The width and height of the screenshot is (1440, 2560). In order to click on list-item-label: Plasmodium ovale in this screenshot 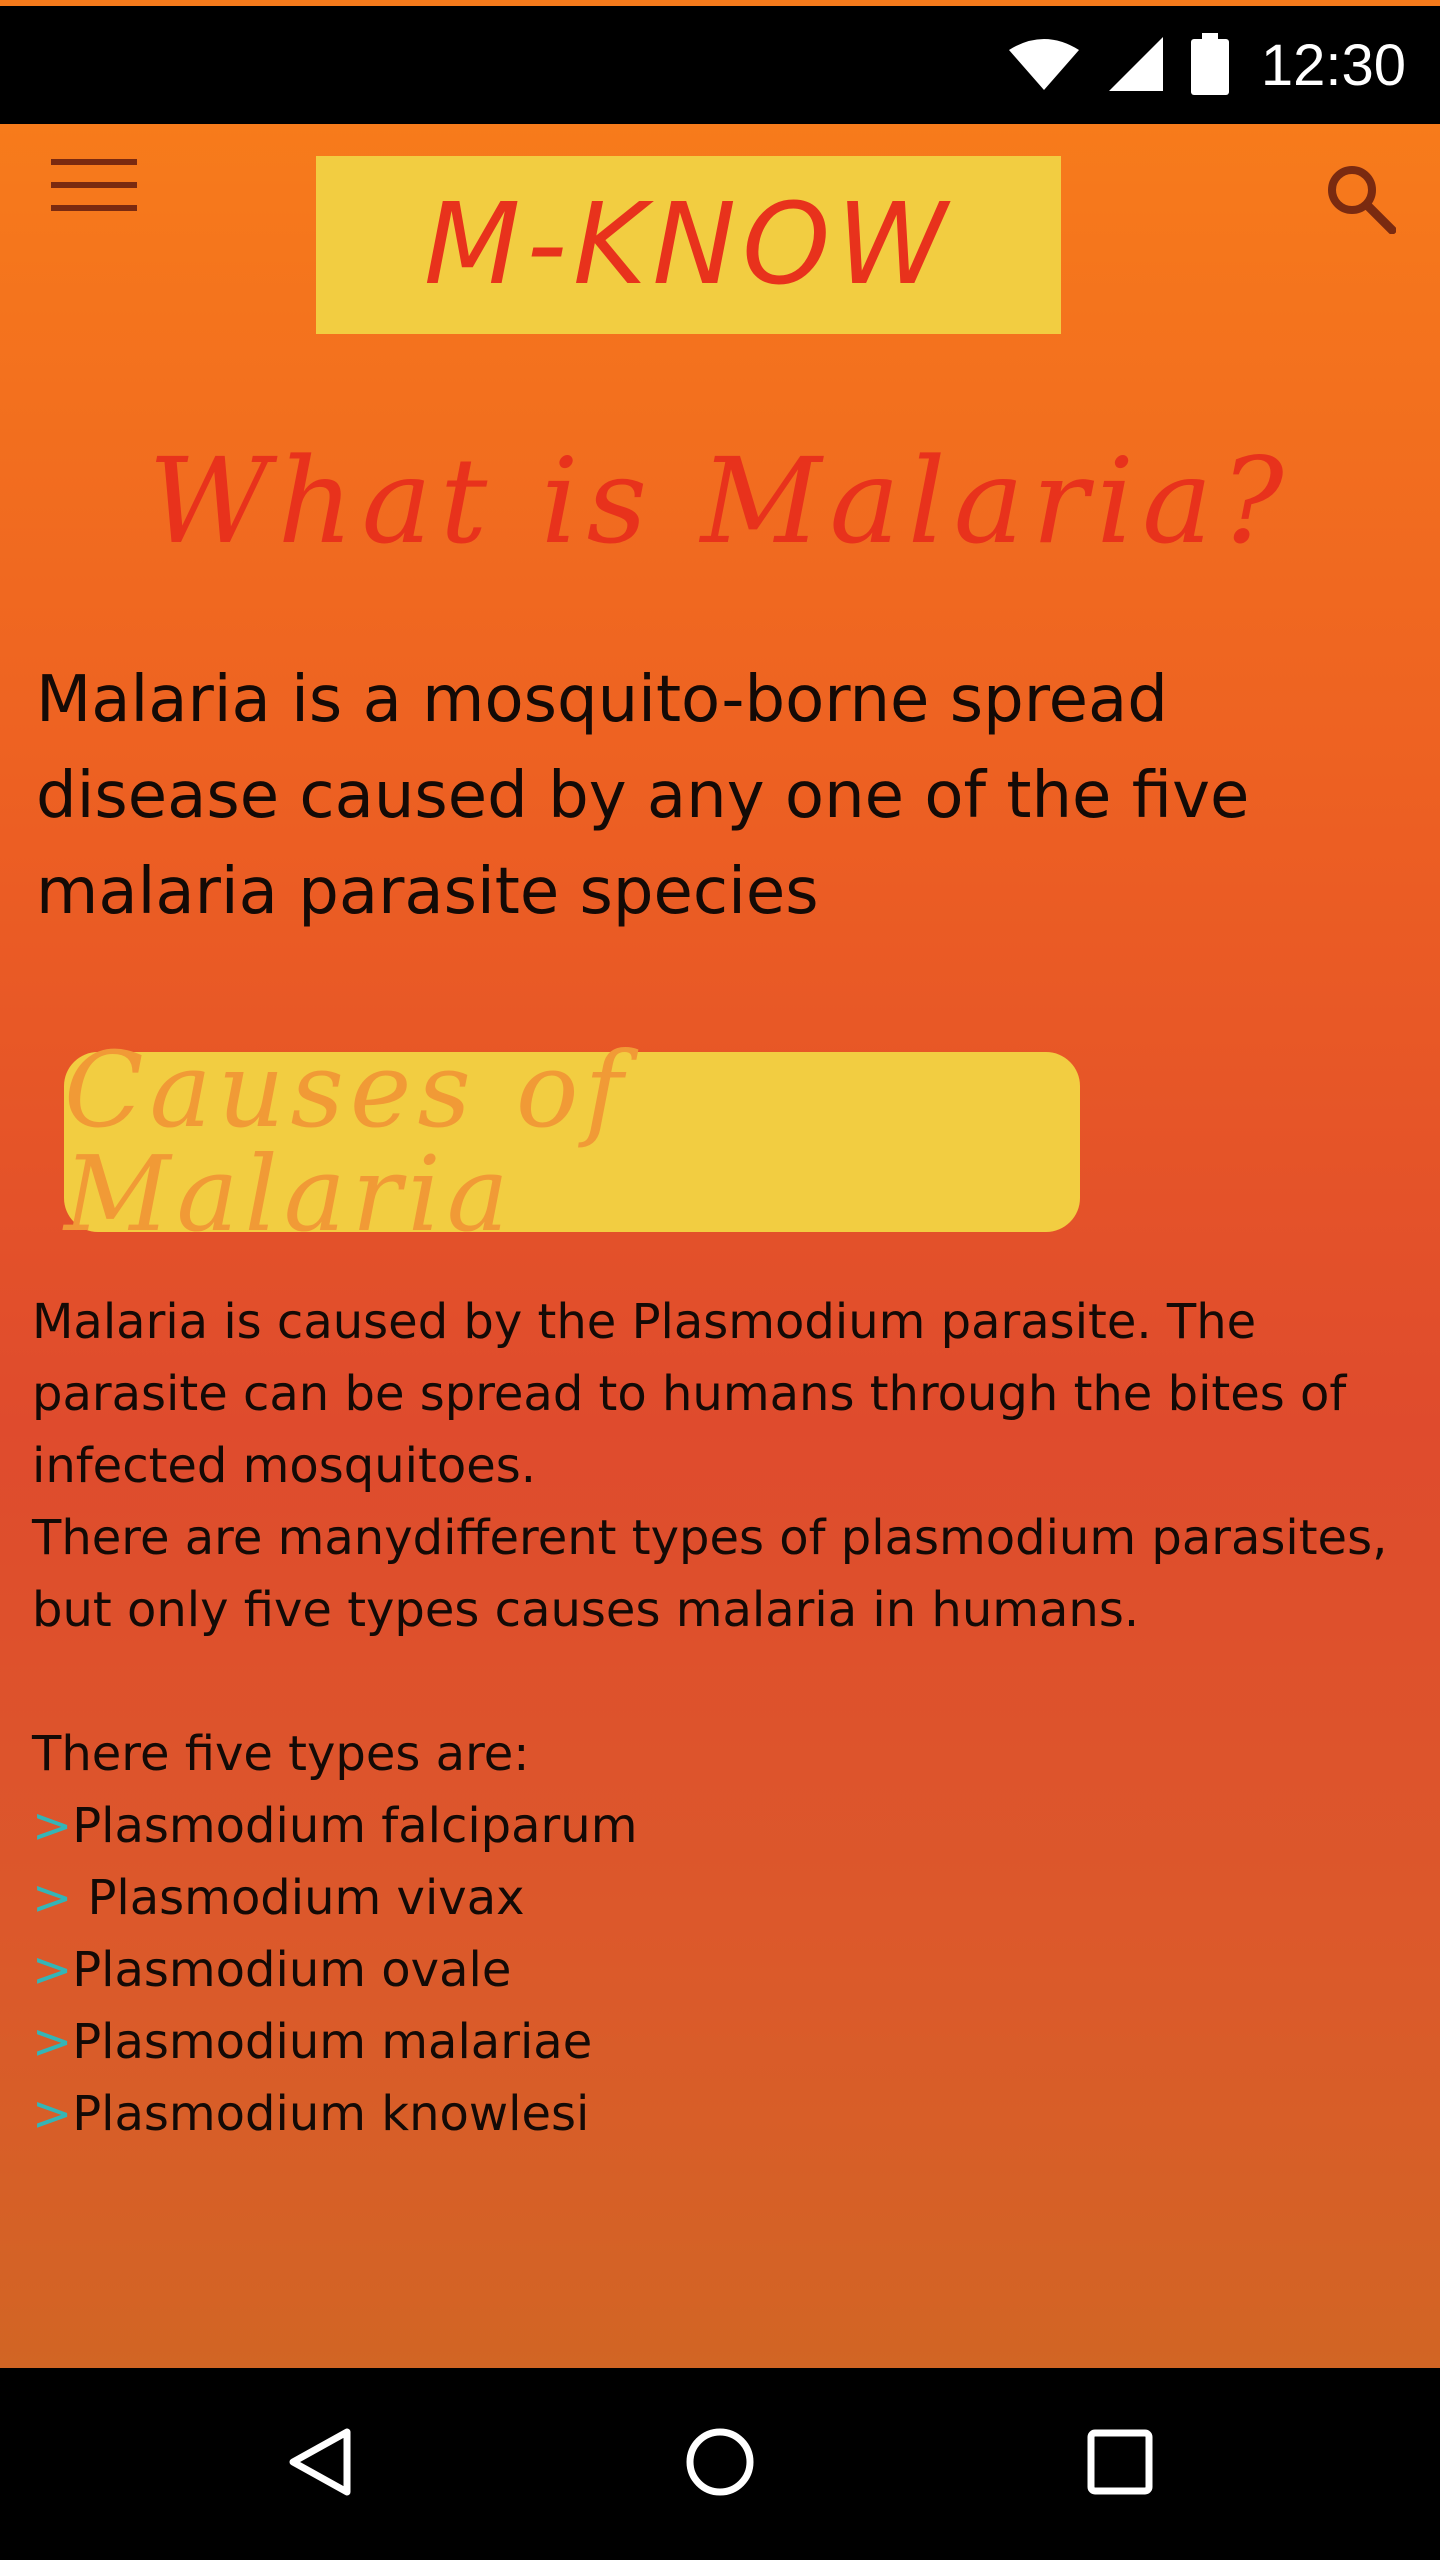, I will do `click(292, 1970)`.